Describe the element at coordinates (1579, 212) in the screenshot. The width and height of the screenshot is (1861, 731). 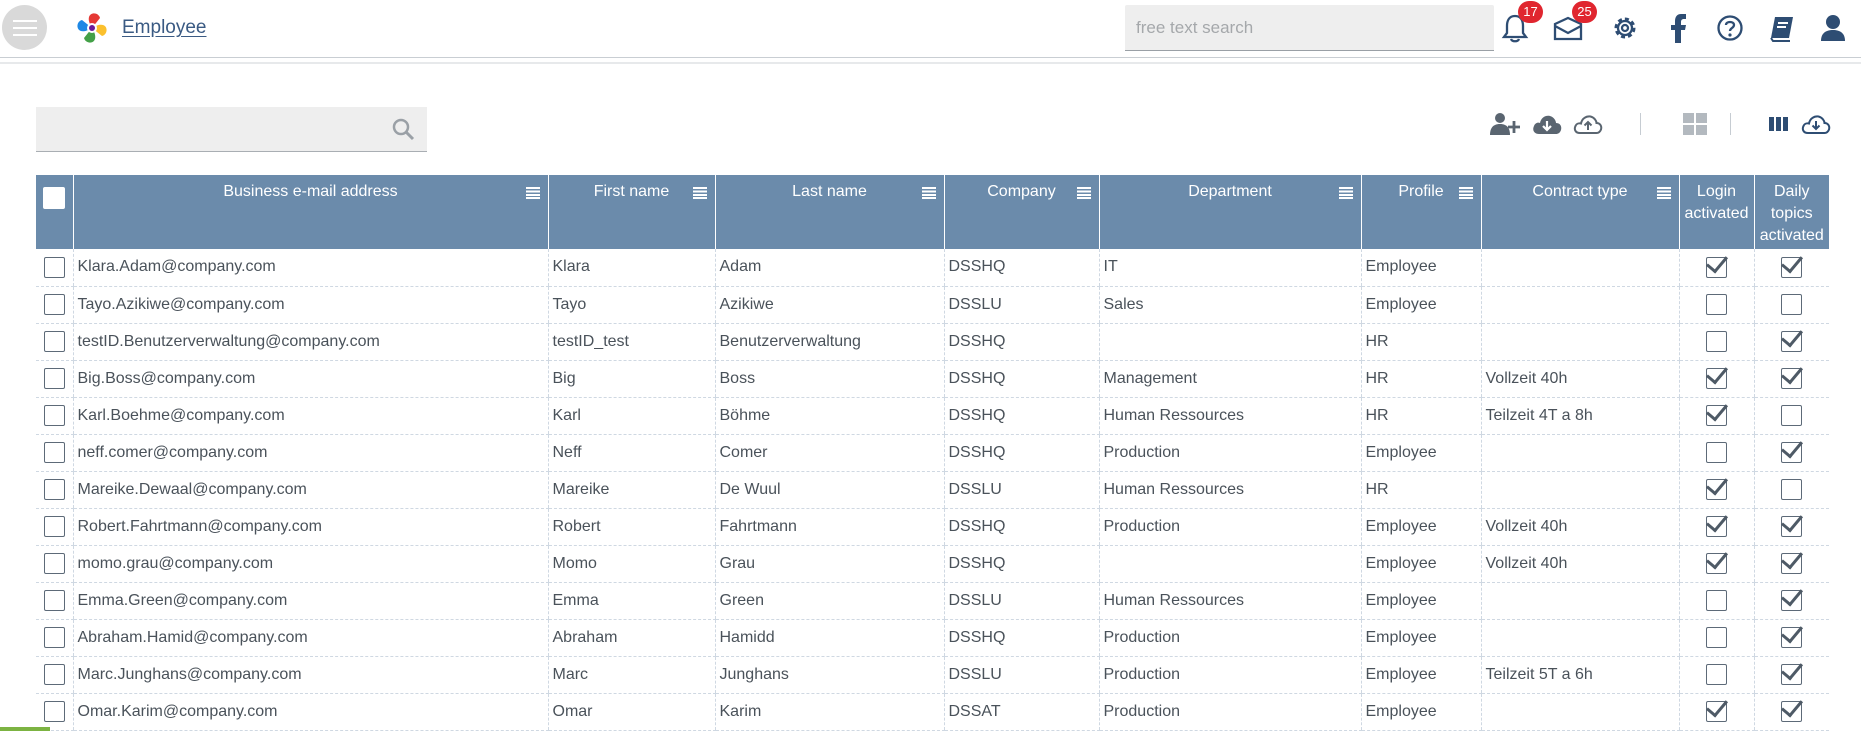
I see `column-header-contract-type: Contract type` at that location.